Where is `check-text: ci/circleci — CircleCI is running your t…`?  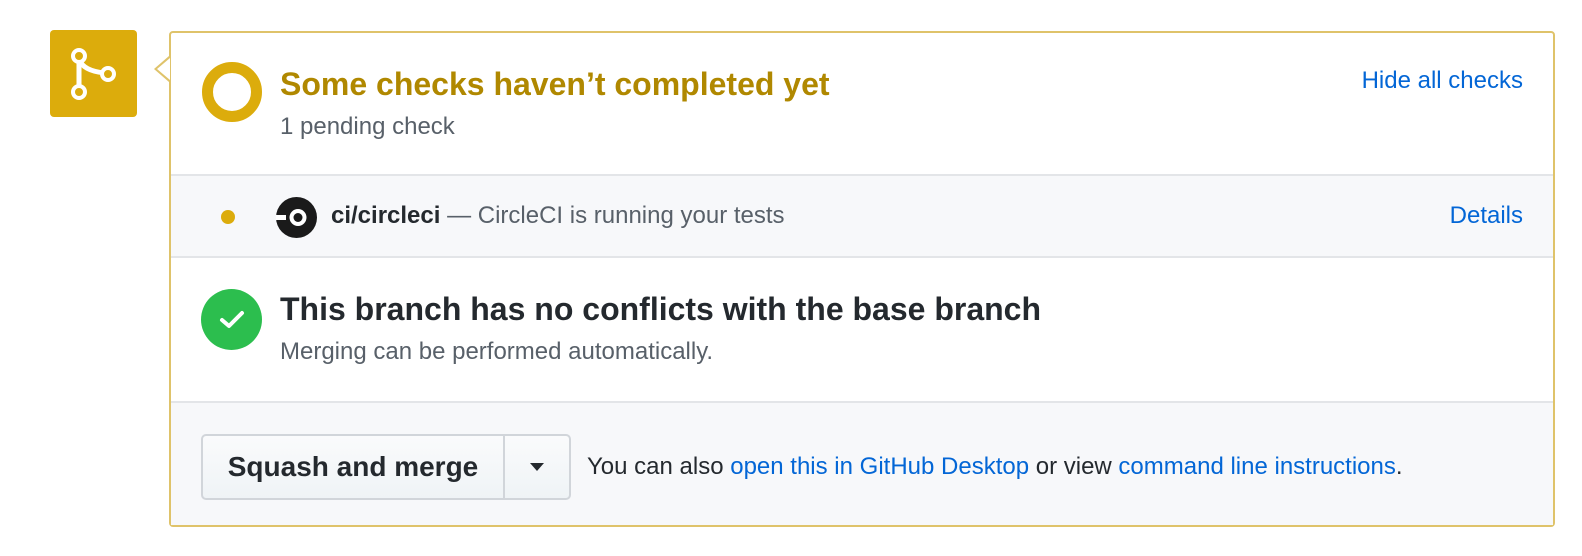 check-text: ci/circleci — CircleCI is running your t… is located at coordinates (558, 216).